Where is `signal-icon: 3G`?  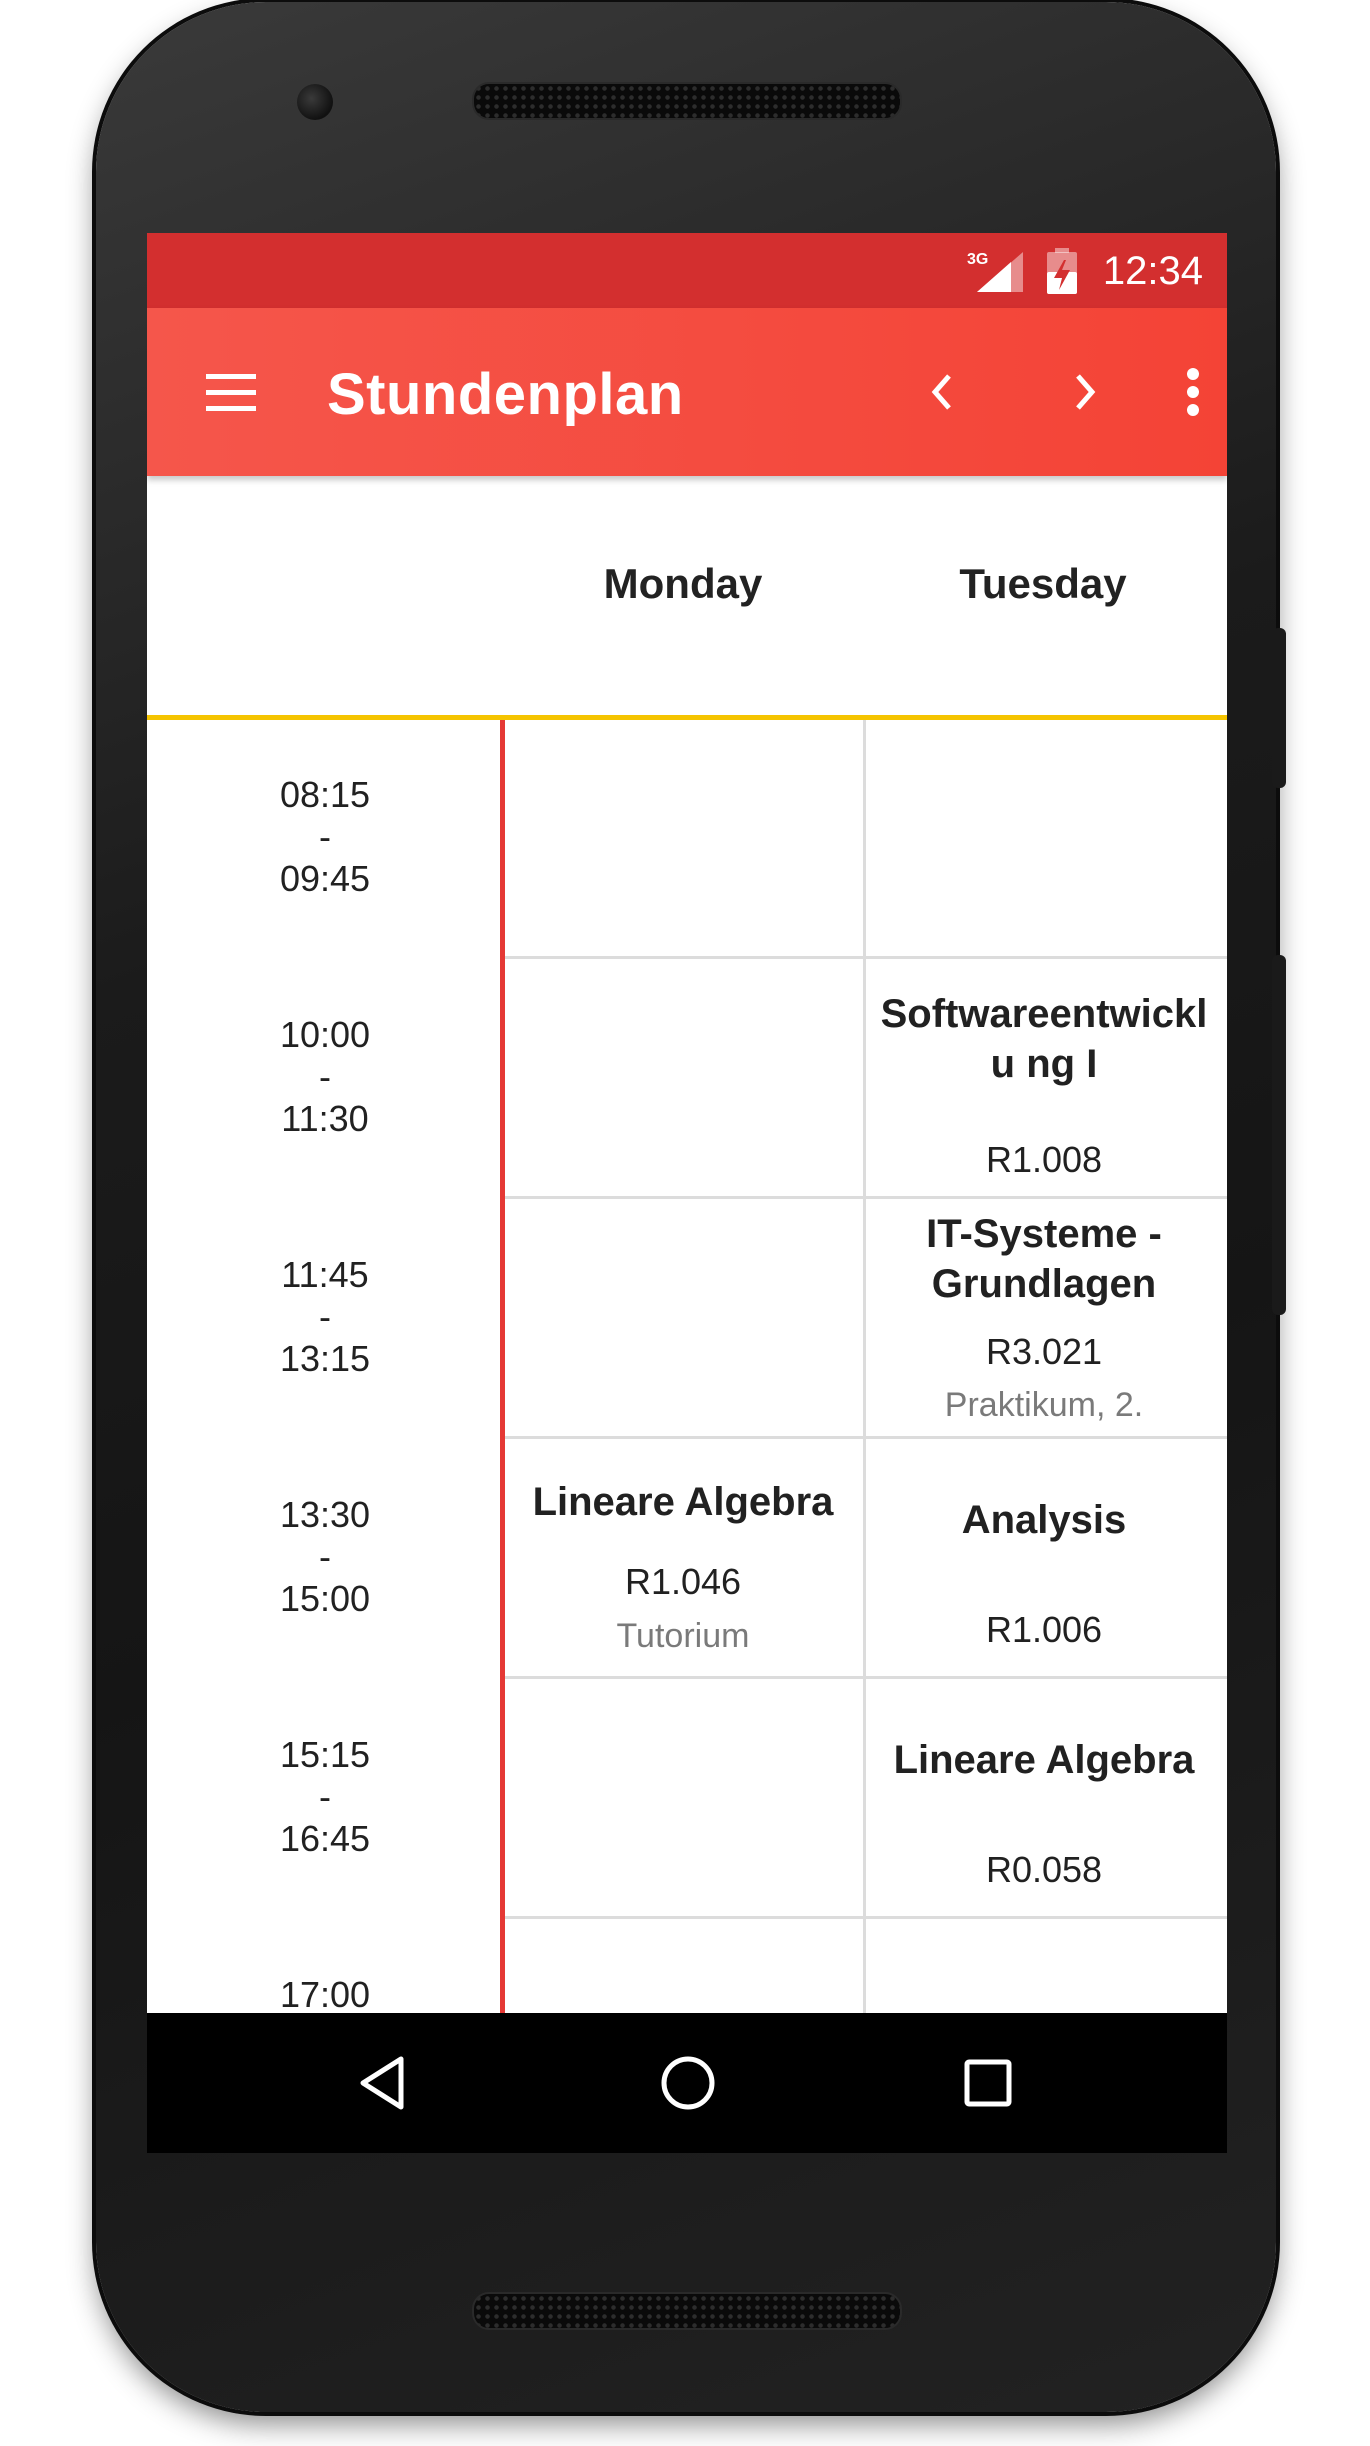 signal-icon: 3G is located at coordinates (997, 273).